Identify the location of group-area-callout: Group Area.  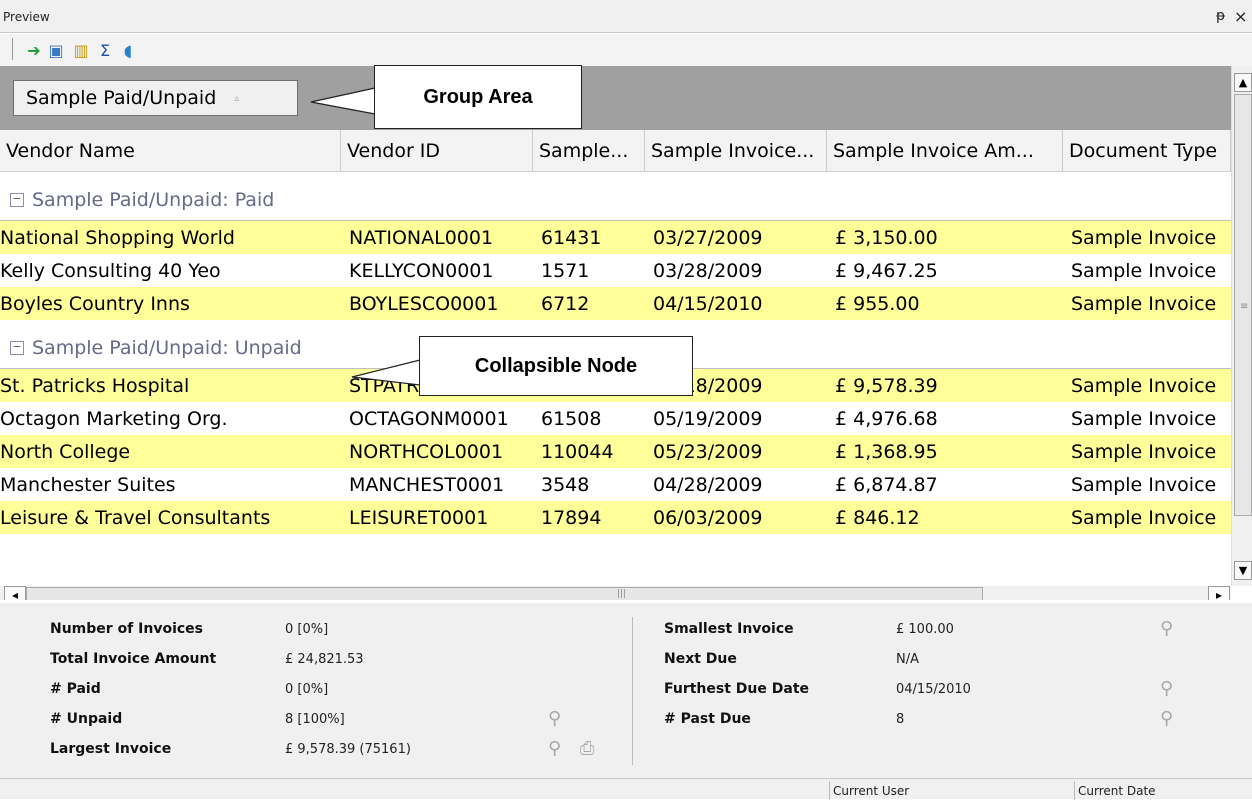
(478, 97).